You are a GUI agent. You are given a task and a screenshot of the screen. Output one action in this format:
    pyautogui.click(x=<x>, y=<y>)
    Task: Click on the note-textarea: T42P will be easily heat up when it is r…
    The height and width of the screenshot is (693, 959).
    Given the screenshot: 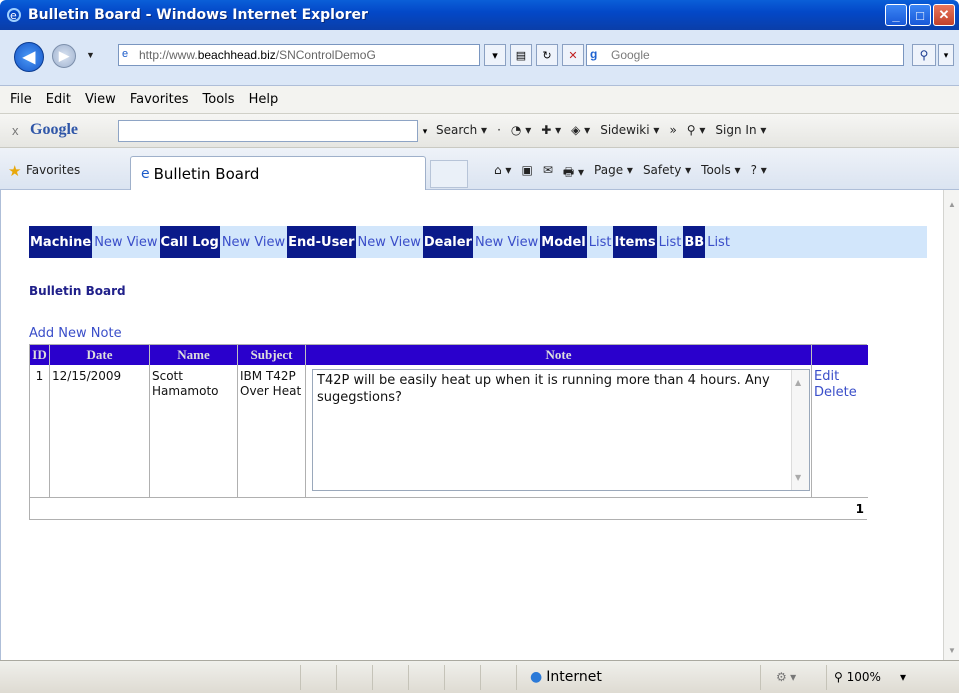 What is the action you would take?
    pyautogui.click(x=561, y=430)
    